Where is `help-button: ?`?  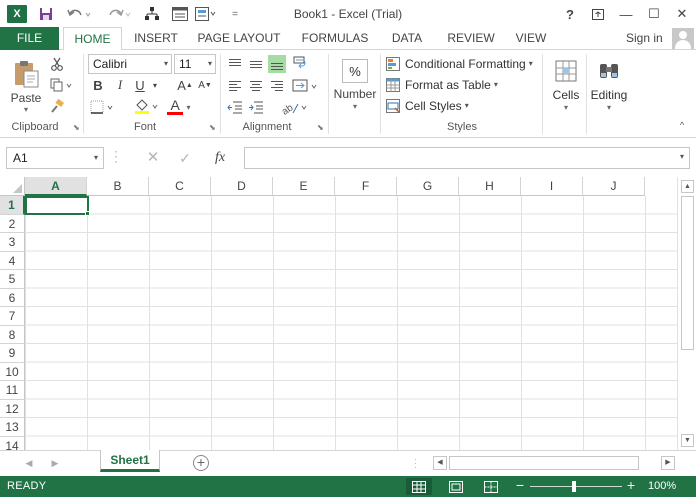 help-button: ? is located at coordinates (570, 14).